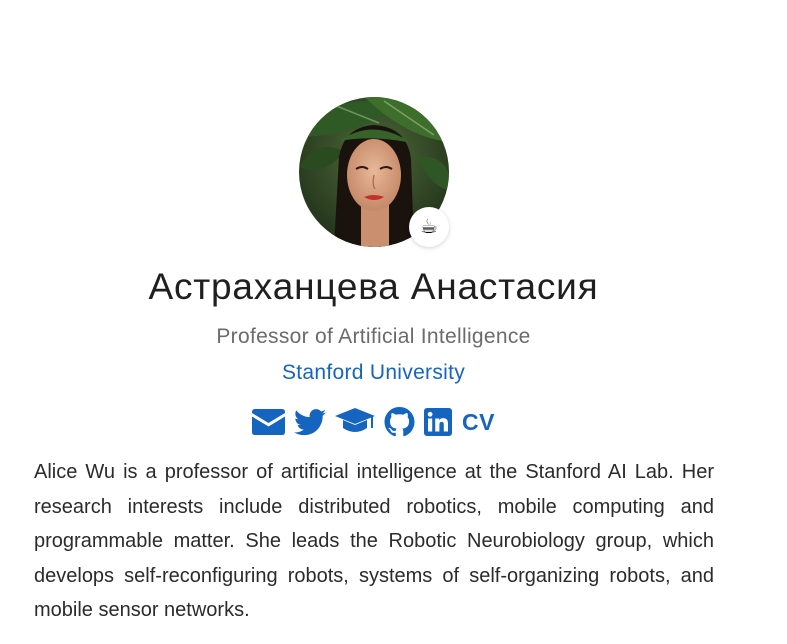  Describe the element at coordinates (478, 422) in the screenshot. I see `cv-link: CV` at that location.